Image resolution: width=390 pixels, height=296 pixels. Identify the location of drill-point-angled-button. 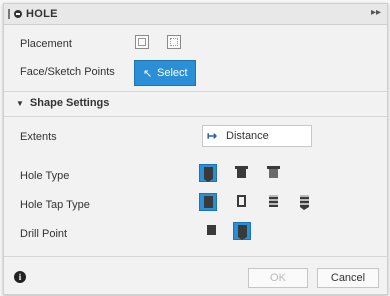
(242, 231).